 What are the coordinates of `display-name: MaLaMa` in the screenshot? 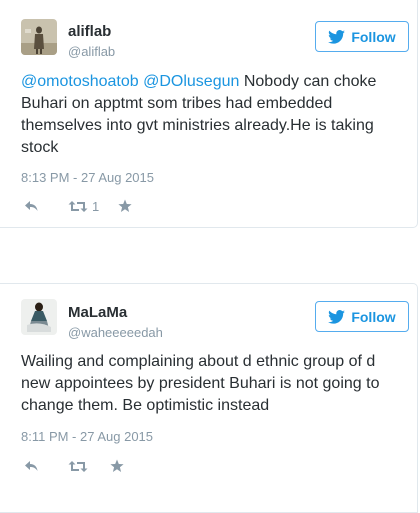 It's located at (97, 312).